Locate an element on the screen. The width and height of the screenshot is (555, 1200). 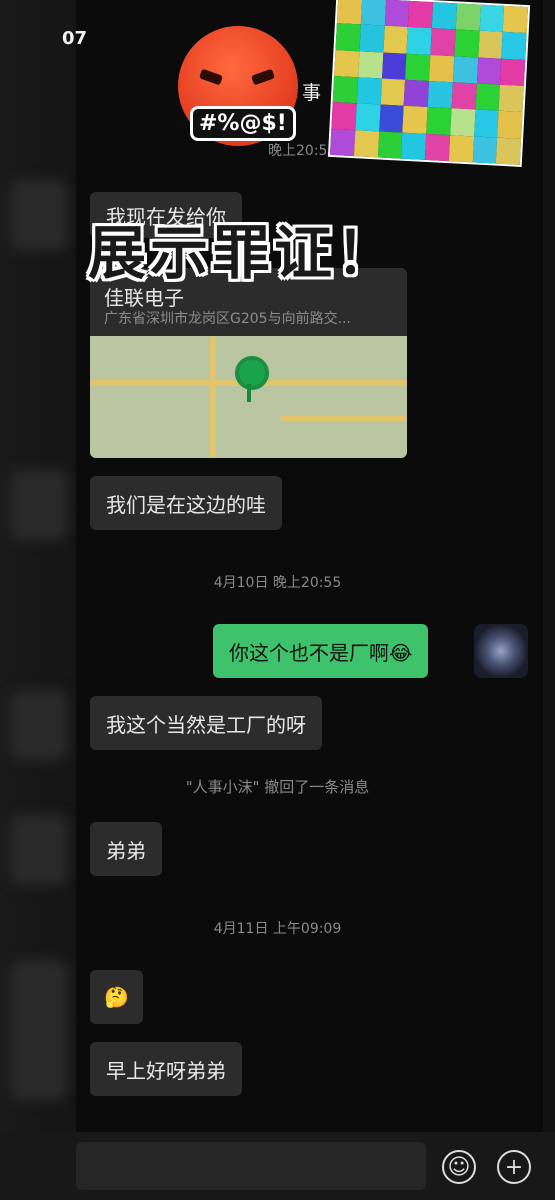
cursing-sticker-label: #%@$! is located at coordinates (243, 123).